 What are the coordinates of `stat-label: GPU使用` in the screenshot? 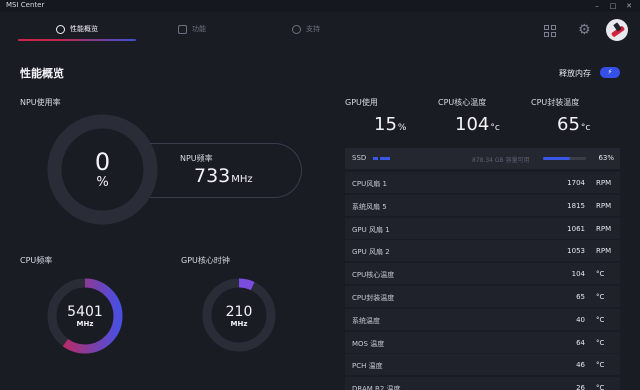 It's located at (361, 102).